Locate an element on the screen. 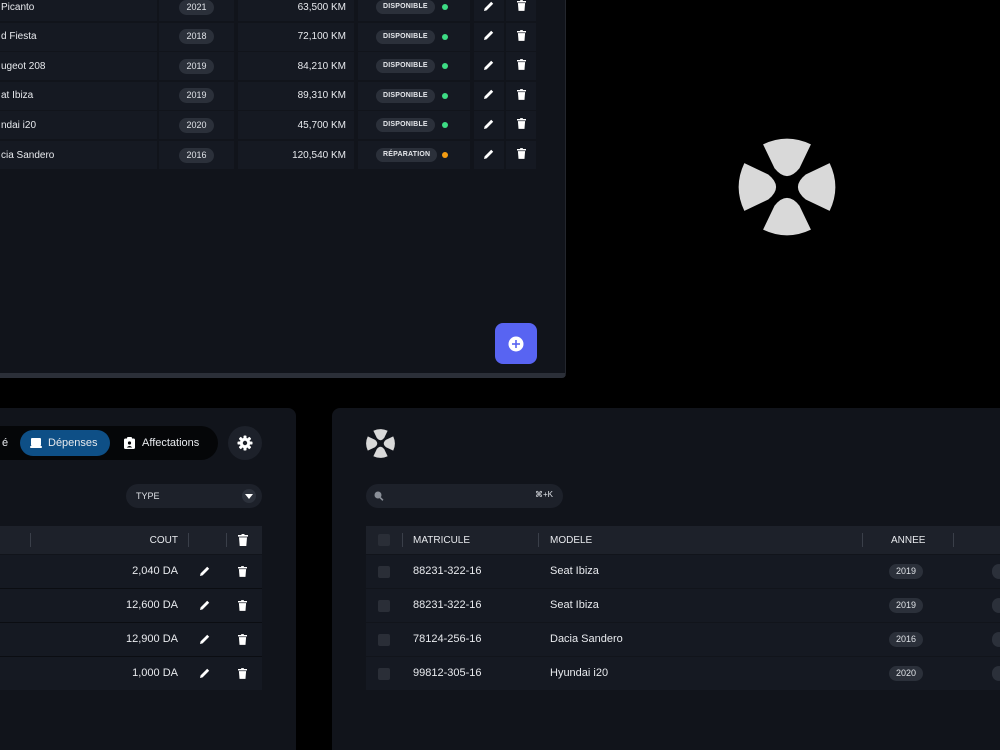 This screenshot has height=750, width=1000. settings-button is located at coordinates (245, 443).